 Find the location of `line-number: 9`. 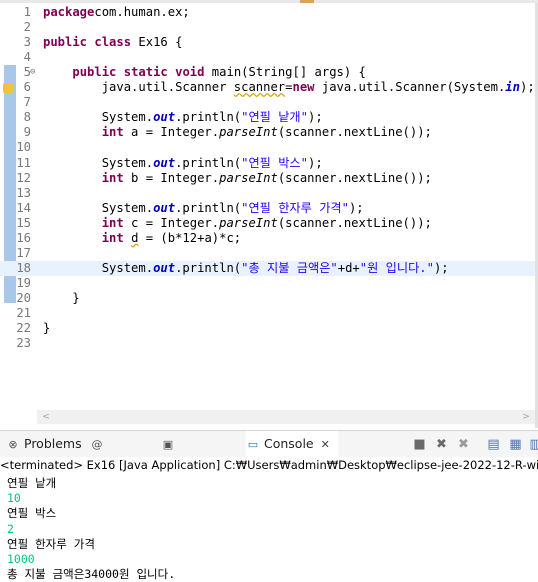

line-number: 9 is located at coordinates (27, 132).